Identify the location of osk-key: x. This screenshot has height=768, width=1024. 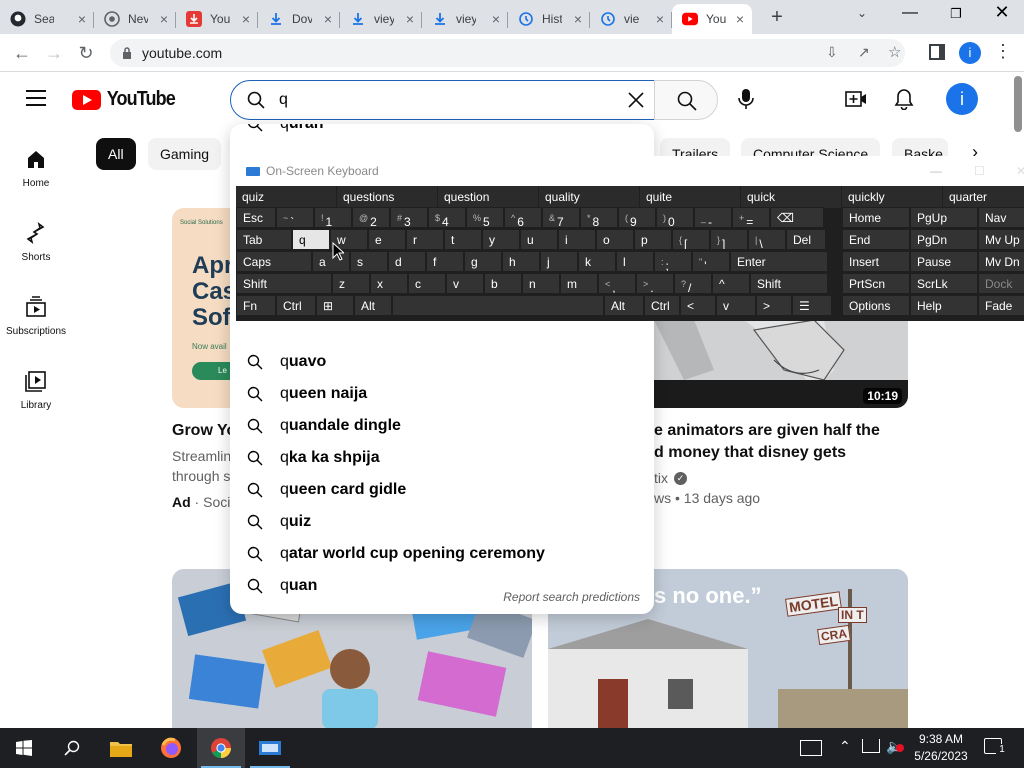
(389, 283).